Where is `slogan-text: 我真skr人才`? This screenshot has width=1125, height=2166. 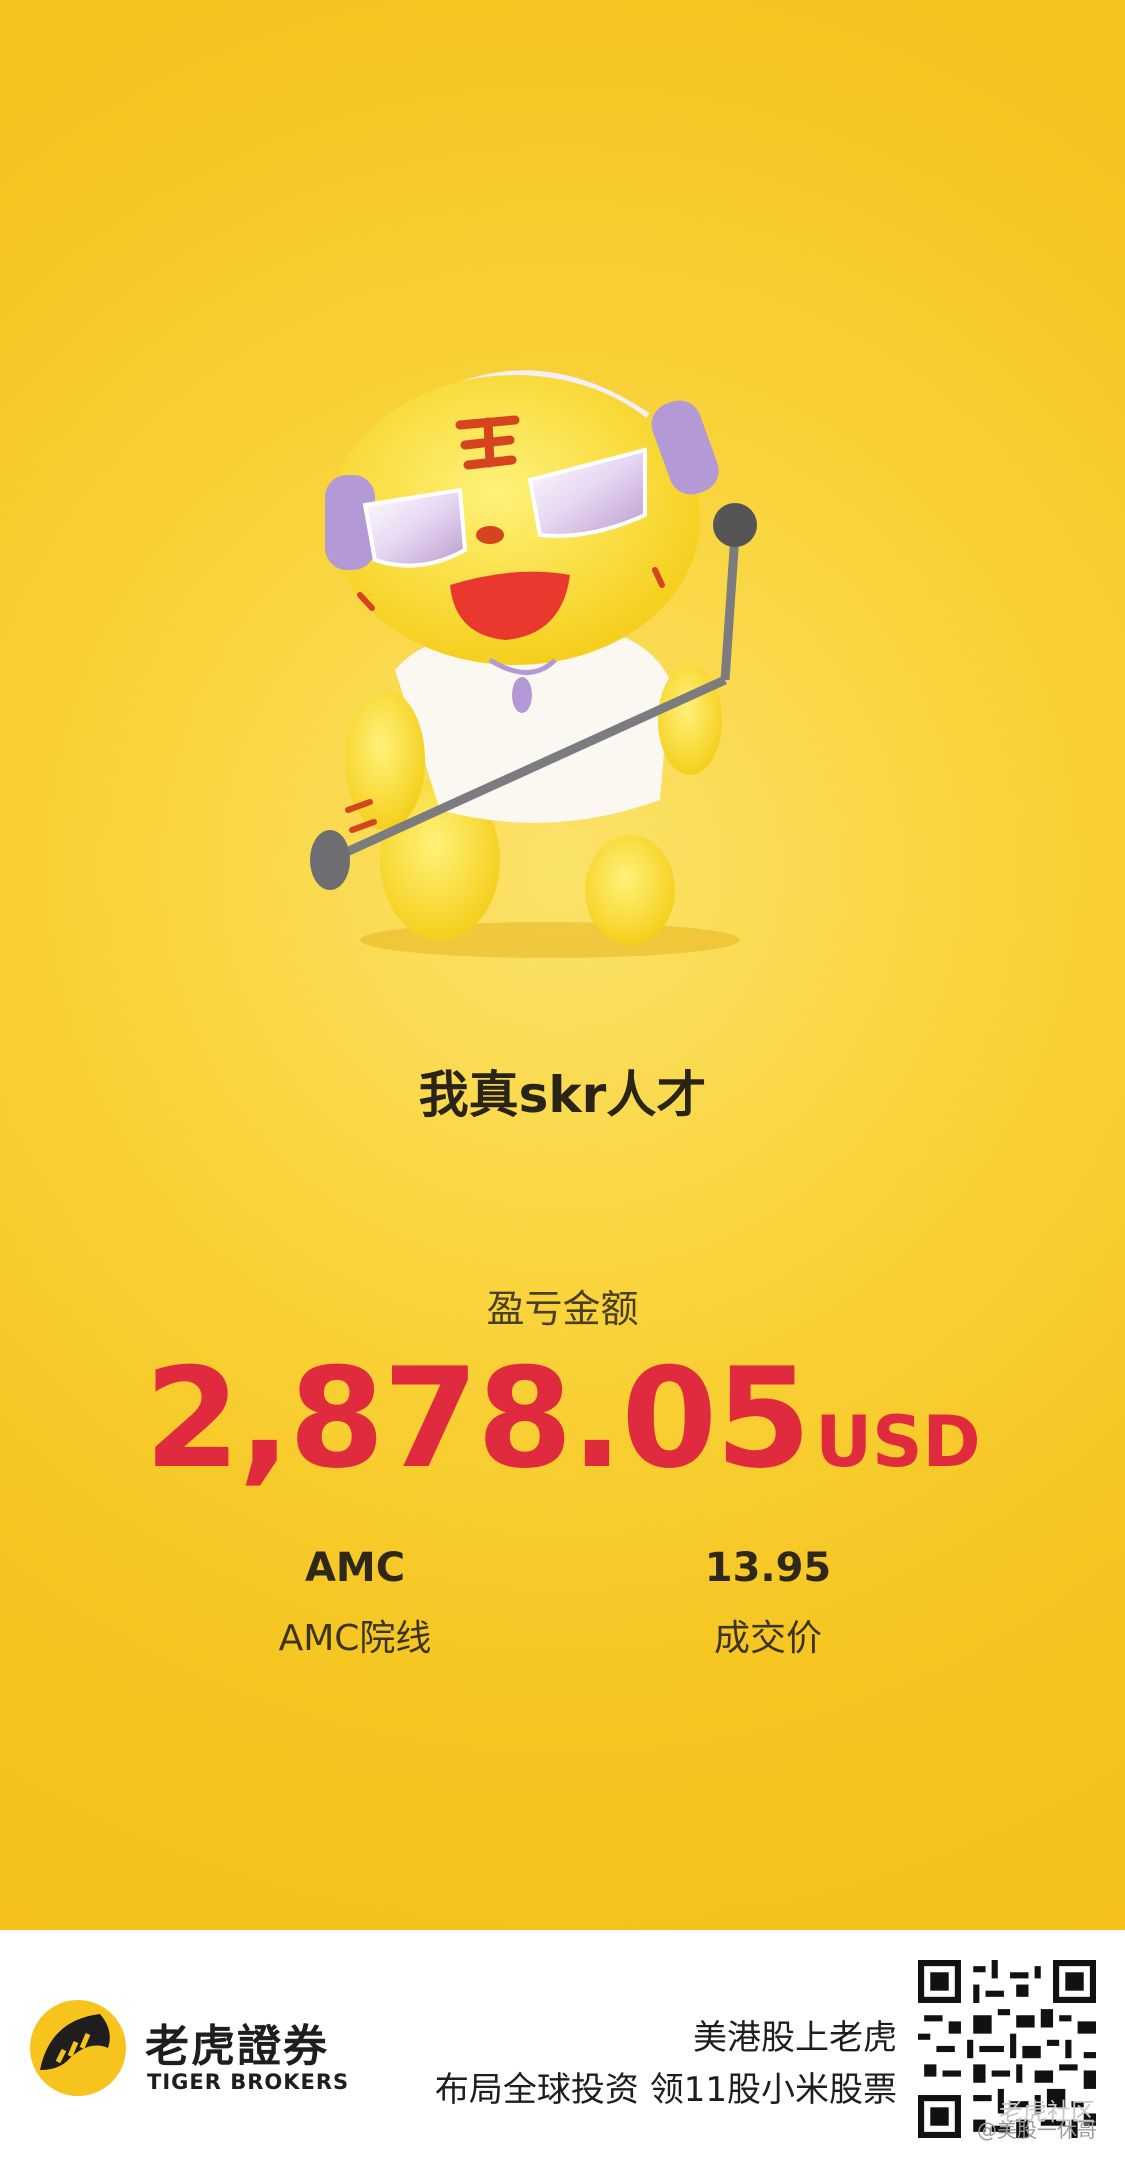 slogan-text: 我真skr人才 is located at coordinates (562, 1095).